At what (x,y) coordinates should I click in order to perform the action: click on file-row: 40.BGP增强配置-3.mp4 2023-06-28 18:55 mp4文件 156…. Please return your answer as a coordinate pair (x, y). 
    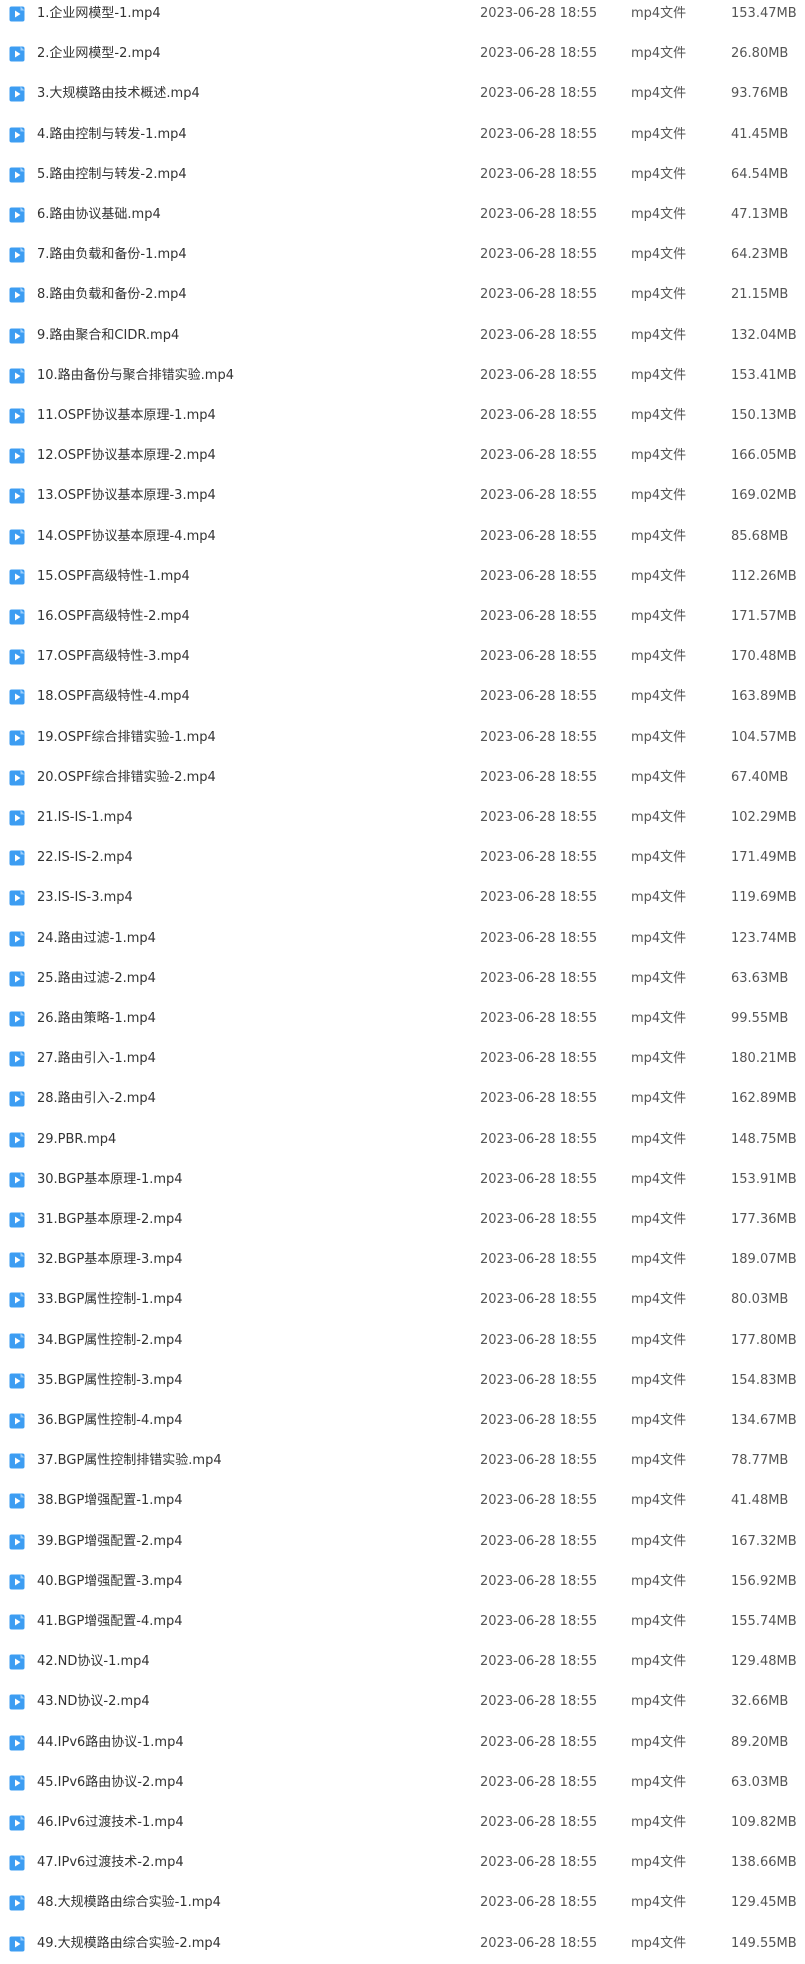
    Looking at the image, I should click on (402, 1582).